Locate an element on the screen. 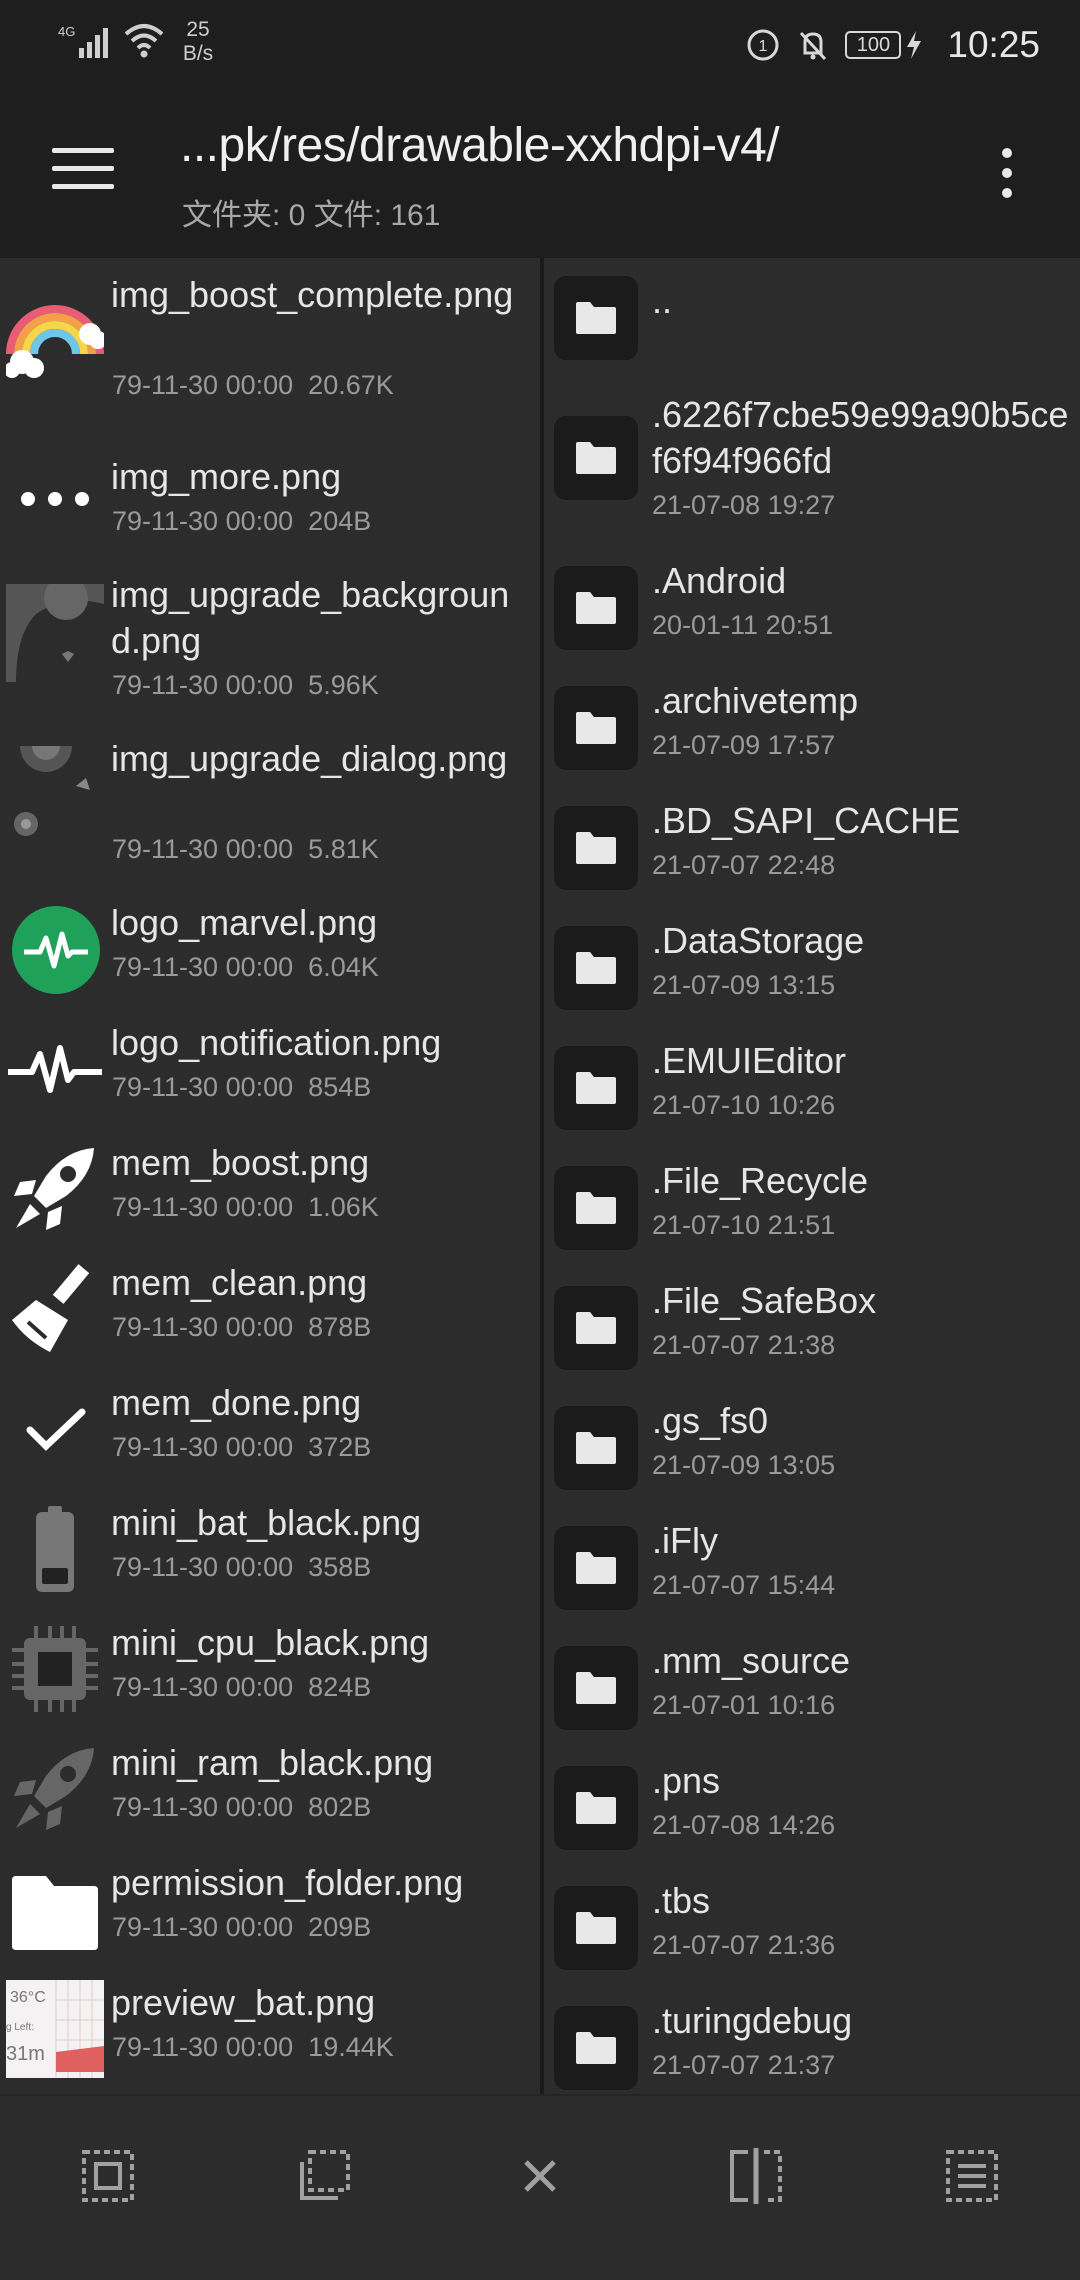  file-size: 20.67K is located at coordinates (351, 385).